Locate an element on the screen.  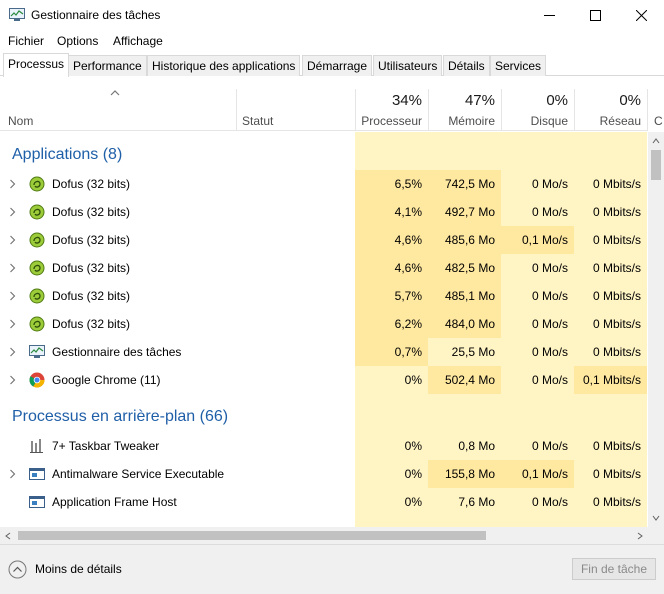
tab-services: Services is located at coordinates (518, 65).